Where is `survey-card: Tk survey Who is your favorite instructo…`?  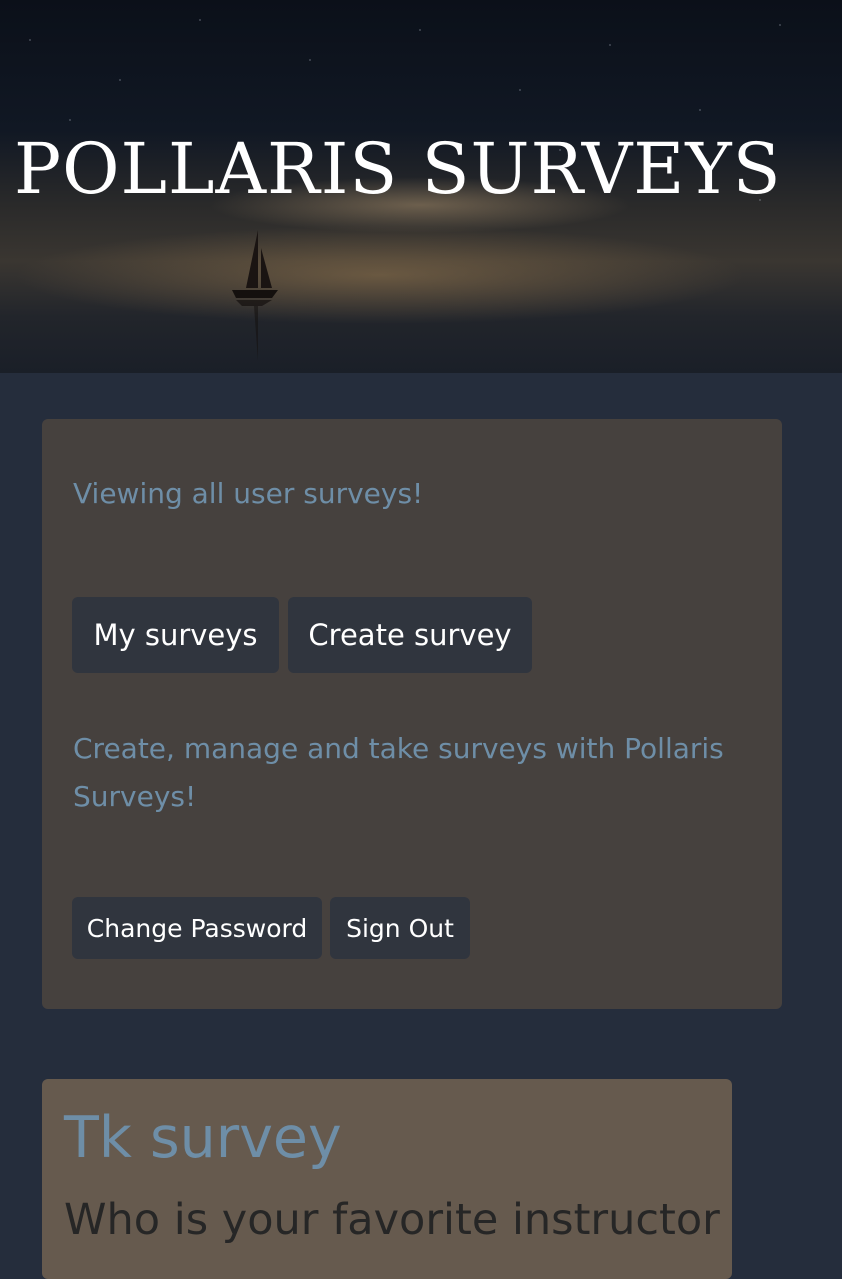 survey-card: Tk survey Who is your favorite instructo… is located at coordinates (387, 1179).